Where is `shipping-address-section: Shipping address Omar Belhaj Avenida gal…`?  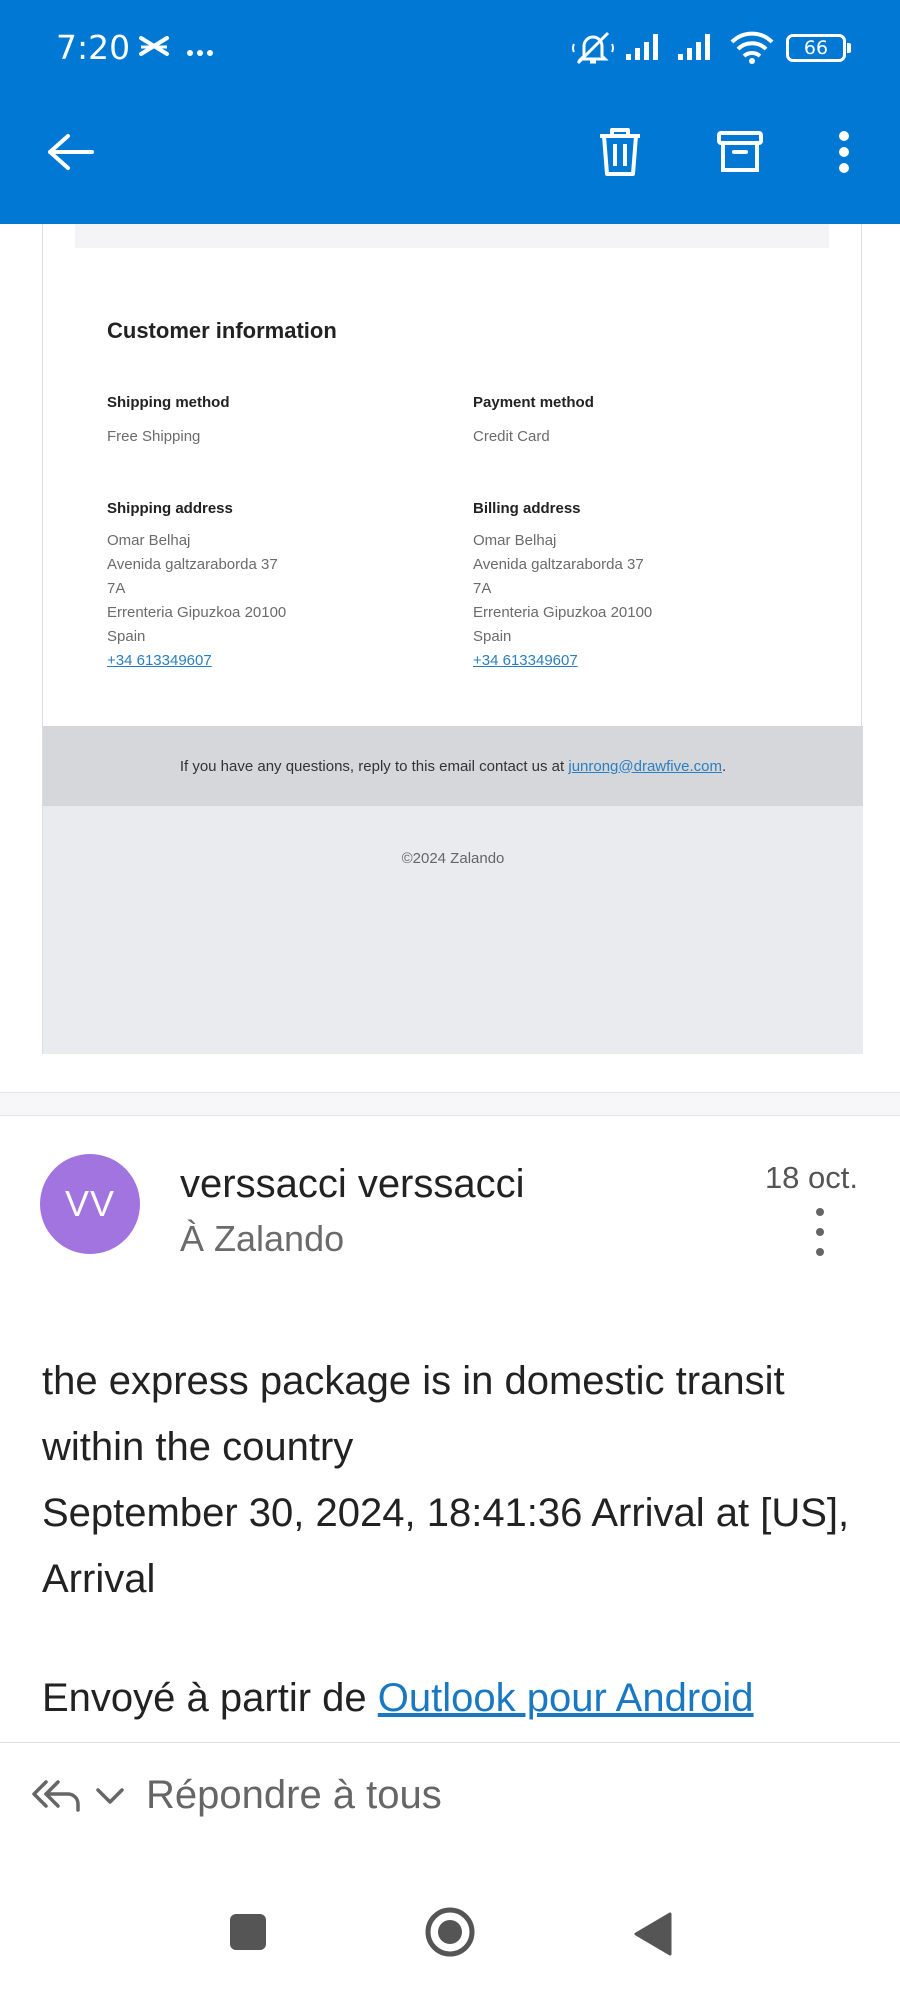 shipping-address-section: Shipping address Omar Belhaj Avenida gal… is located at coordinates (277, 586).